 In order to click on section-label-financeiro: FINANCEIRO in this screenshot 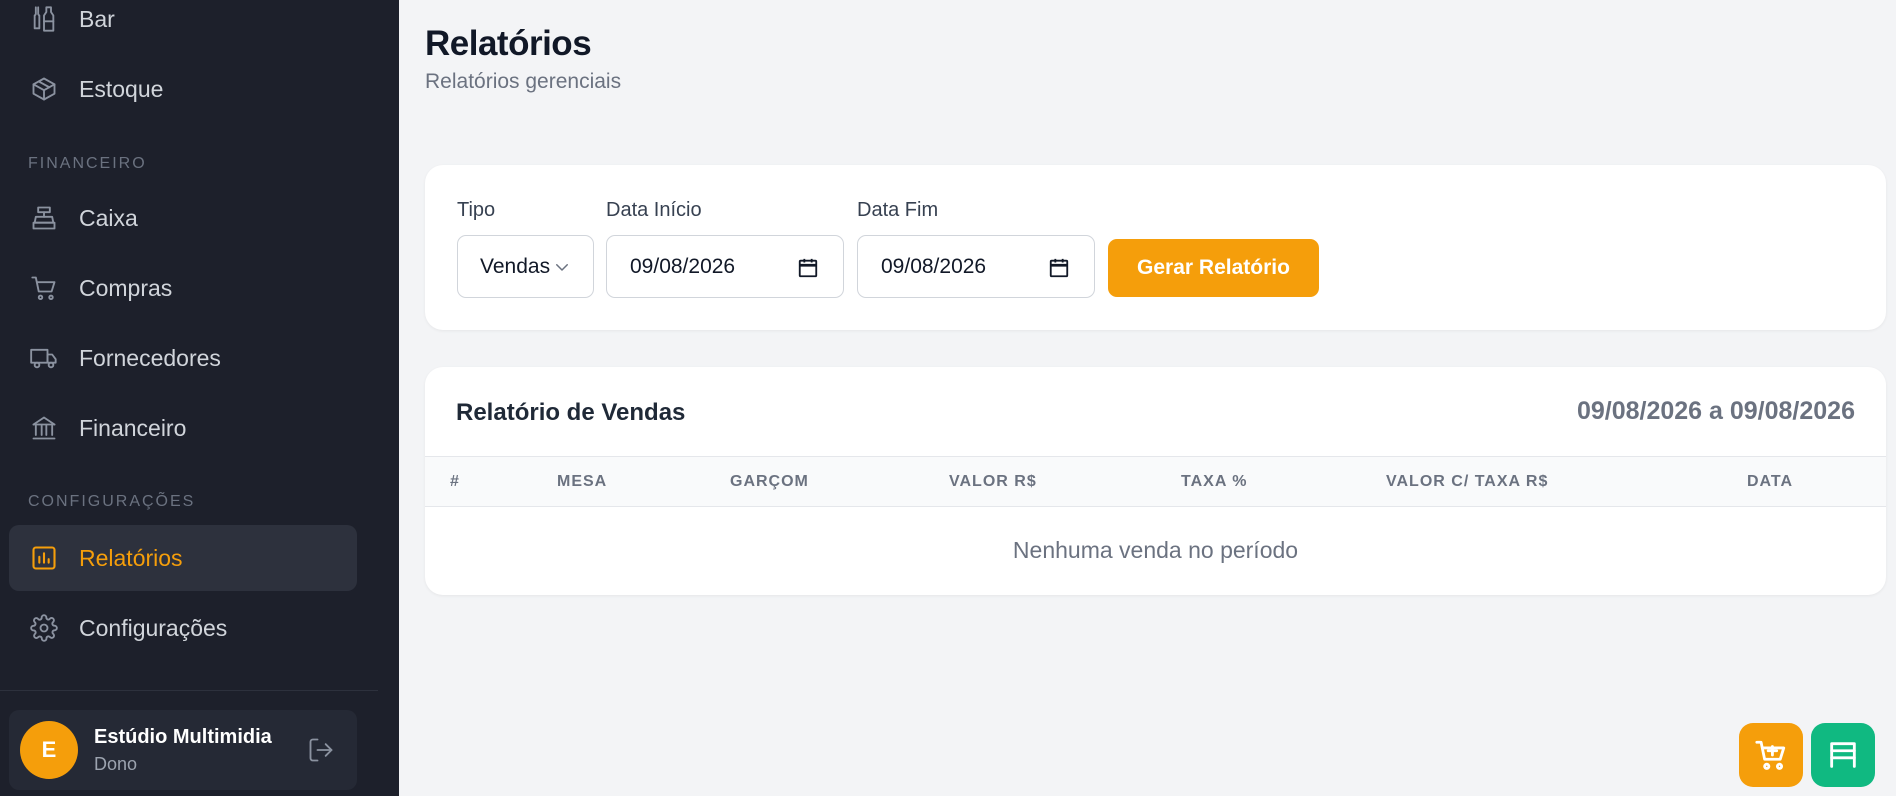, I will do `click(87, 163)`.